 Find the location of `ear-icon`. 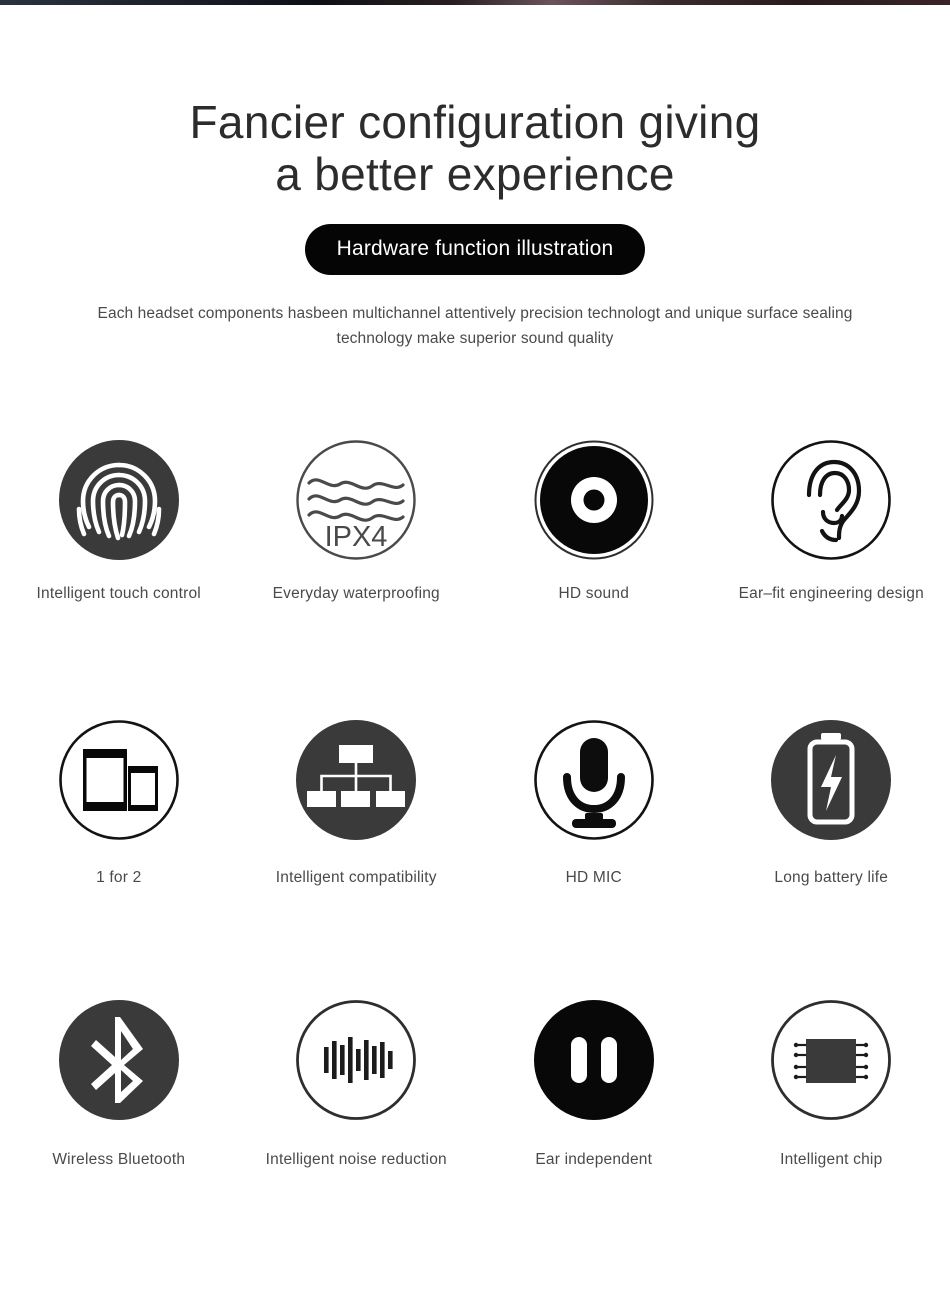

ear-icon is located at coordinates (831, 500).